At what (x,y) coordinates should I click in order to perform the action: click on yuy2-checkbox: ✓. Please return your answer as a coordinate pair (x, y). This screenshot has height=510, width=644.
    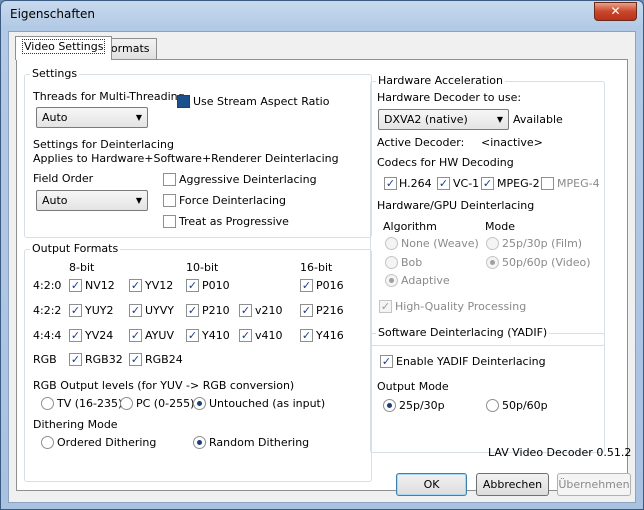
    Looking at the image, I should click on (75, 310).